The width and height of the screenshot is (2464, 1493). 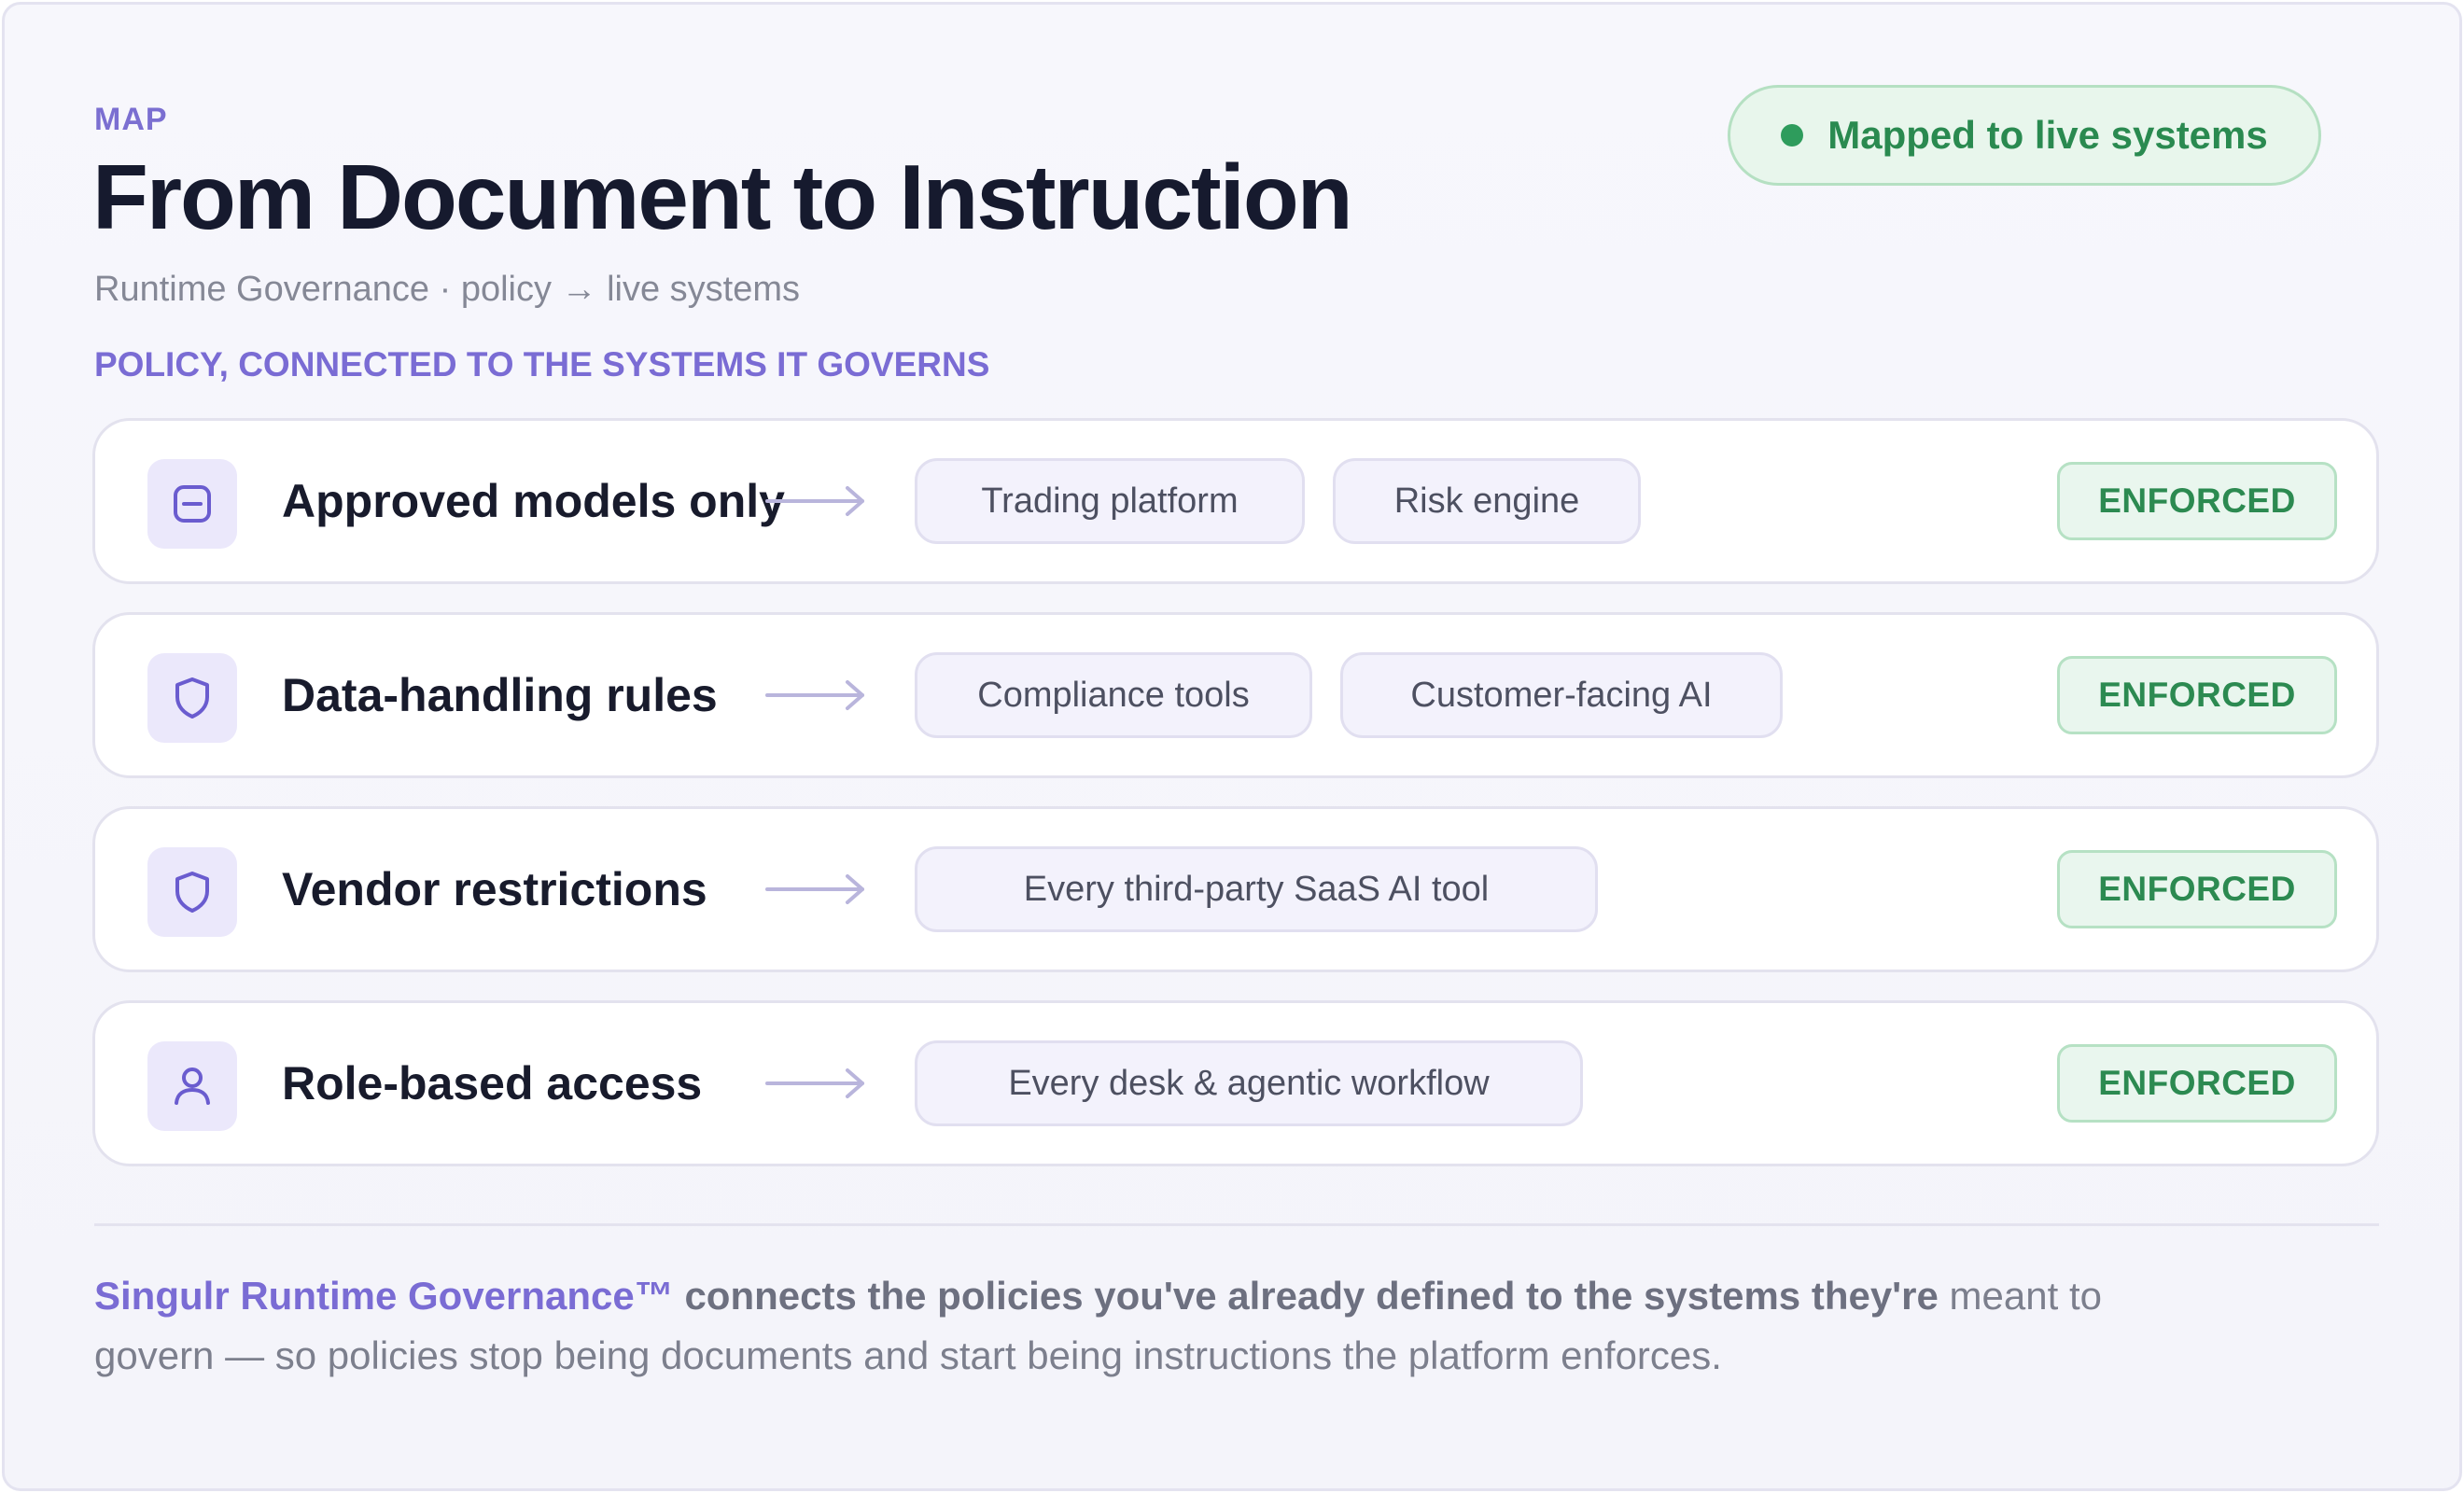 What do you see at coordinates (494, 889) in the screenshot?
I see `policy-label: Vendor restrictions` at bounding box center [494, 889].